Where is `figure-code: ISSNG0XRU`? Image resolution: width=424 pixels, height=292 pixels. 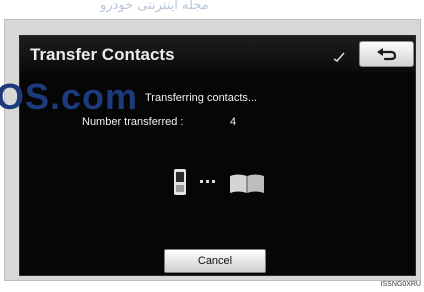
figure-code: ISSNG0XRU is located at coordinates (400, 284).